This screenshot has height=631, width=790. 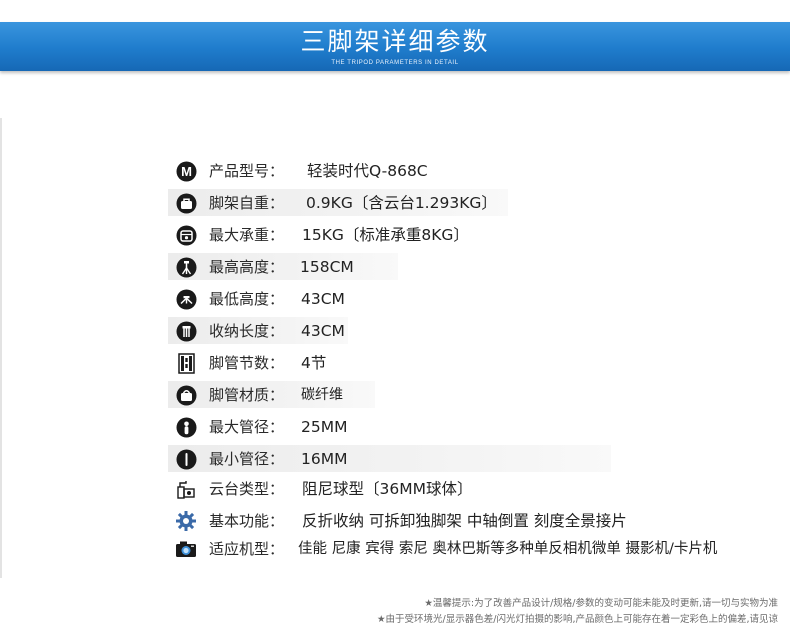 What do you see at coordinates (186, 395) in the screenshot?
I see `material-bag-icon` at bounding box center [186, 395].